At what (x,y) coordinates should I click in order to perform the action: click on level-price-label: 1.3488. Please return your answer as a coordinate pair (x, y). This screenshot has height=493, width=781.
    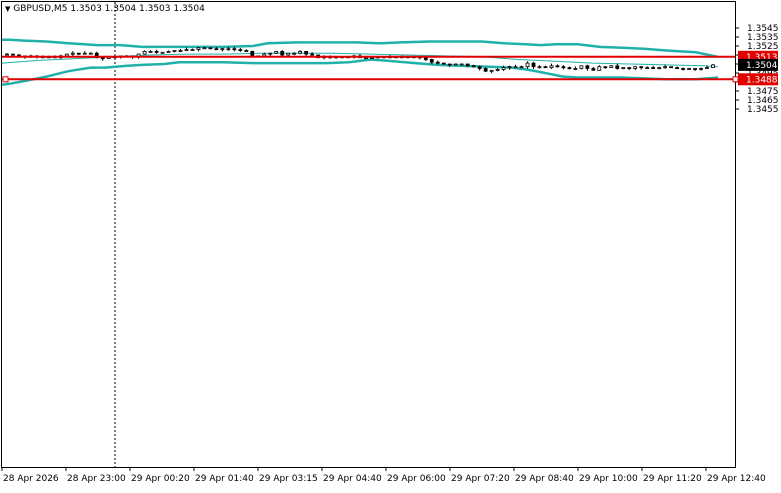
    Looking at the image, I should click on (762, 80).